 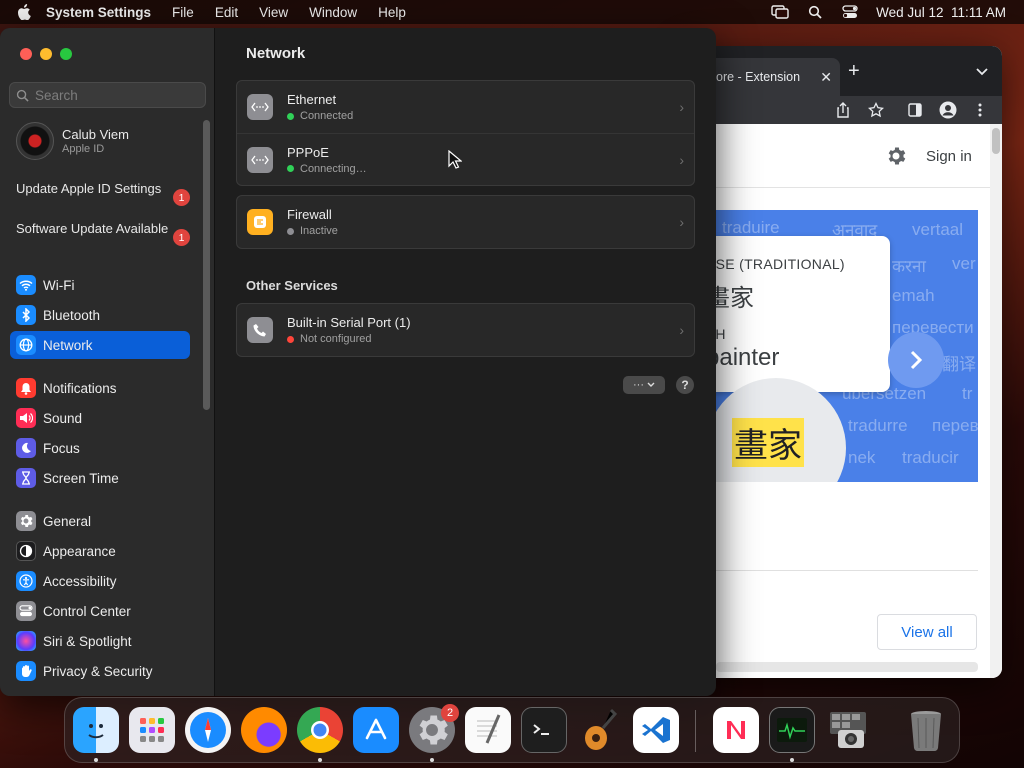 What do you see at coordinates (695, 731) in the screenshot?
I see `dock-separator` at bounding box center [695, 731].